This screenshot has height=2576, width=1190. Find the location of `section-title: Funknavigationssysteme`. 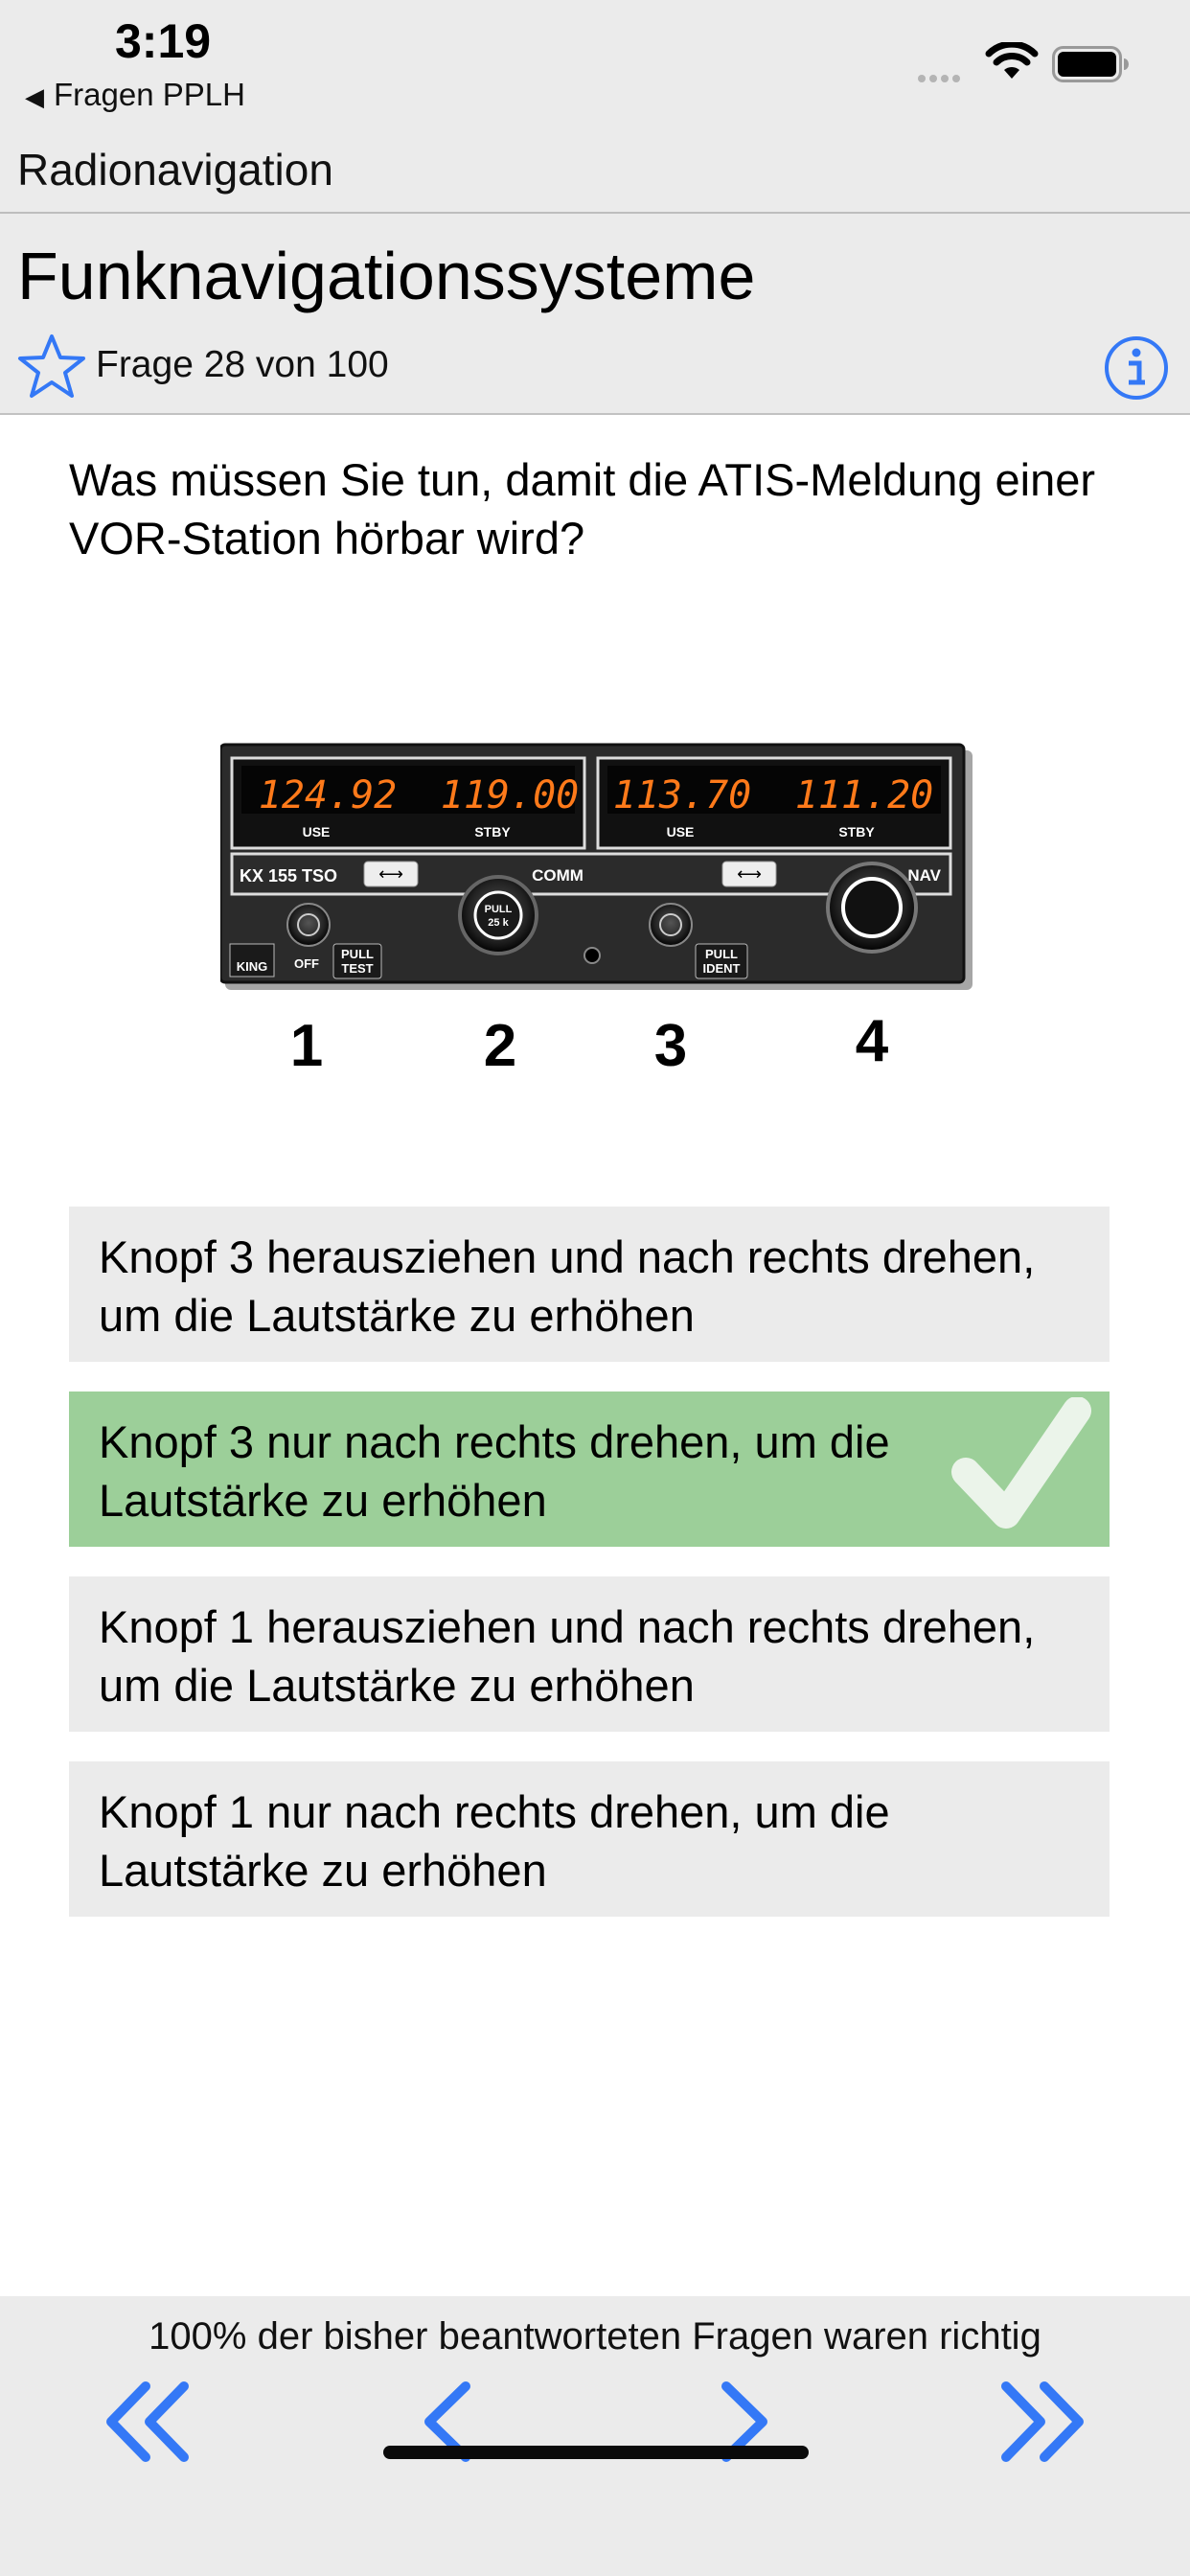

section-title: Funknavigationssysteme is located at coordinates (387, 276).